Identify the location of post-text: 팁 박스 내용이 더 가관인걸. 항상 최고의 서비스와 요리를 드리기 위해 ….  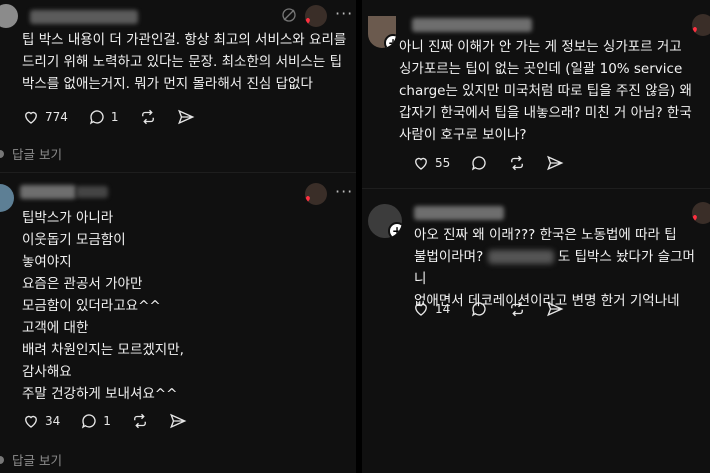
(184, 62).